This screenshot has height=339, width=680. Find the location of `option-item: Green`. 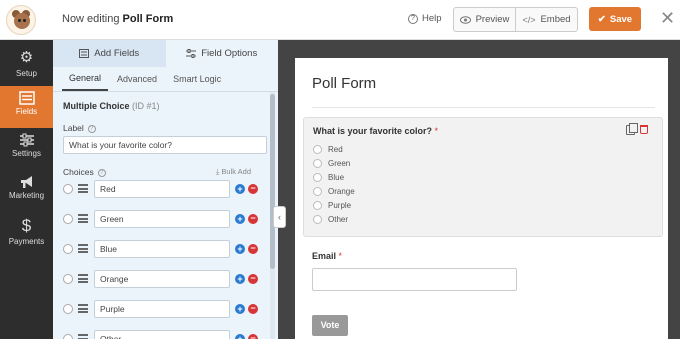

option-item: Green is located at coordinates (331, 164).